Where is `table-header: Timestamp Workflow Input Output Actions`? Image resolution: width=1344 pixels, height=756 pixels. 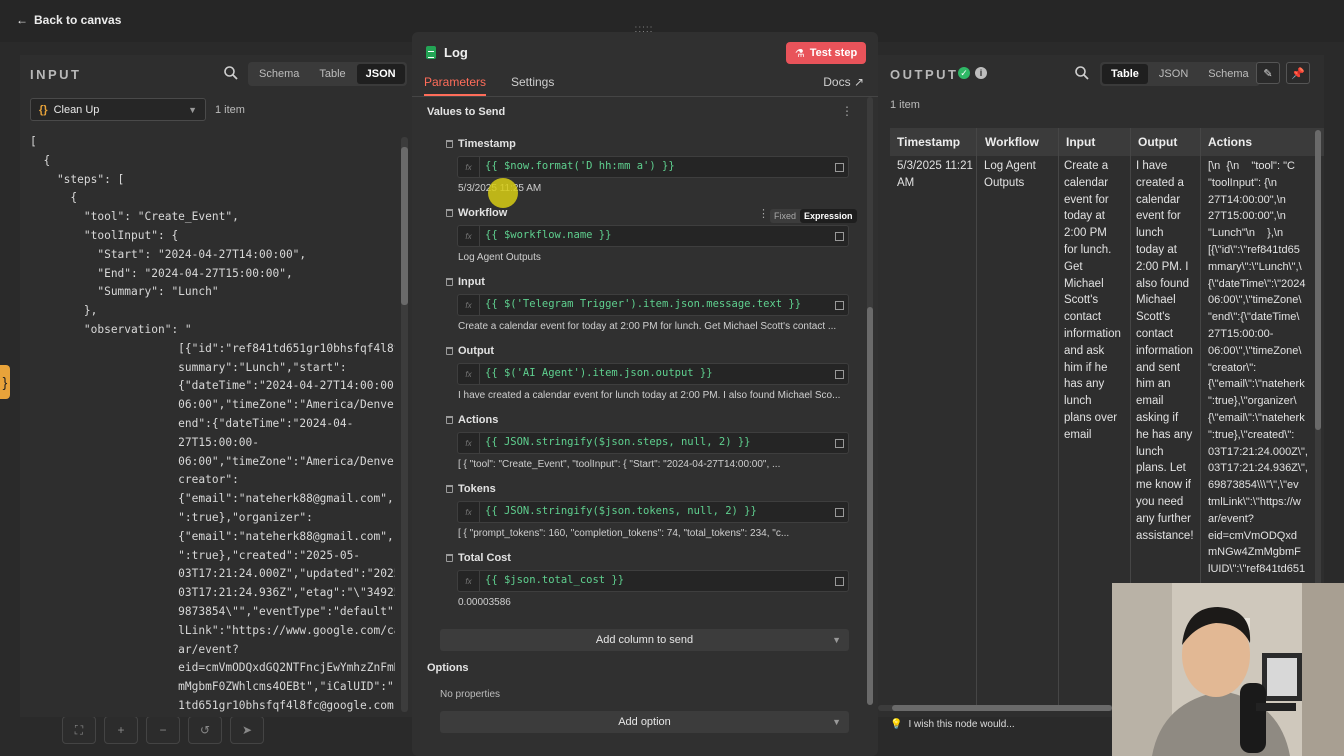
table-header: Timestamp Workflow Input Output Actions is located at coordinates (1107, 142).